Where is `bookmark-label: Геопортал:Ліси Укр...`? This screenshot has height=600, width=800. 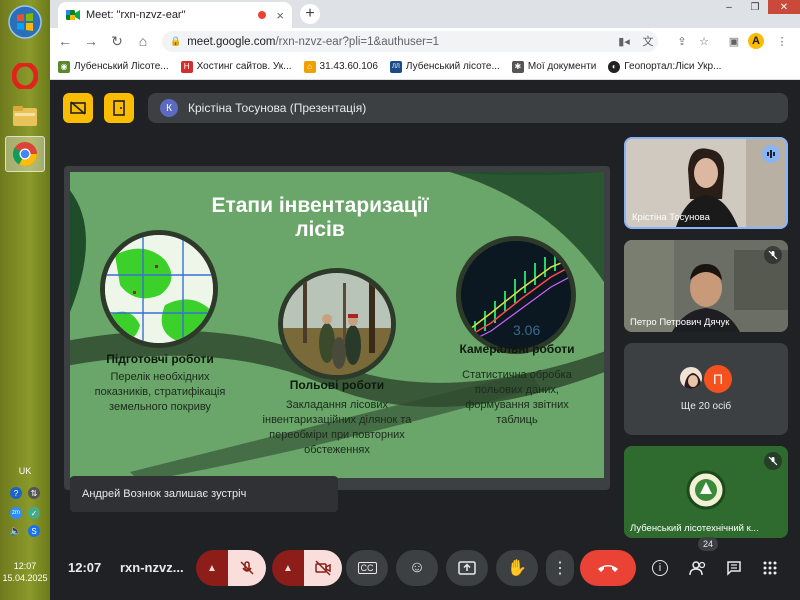
bookmark-label: Геопортал:Ліси Укр... is located at coordinates (673, 66).